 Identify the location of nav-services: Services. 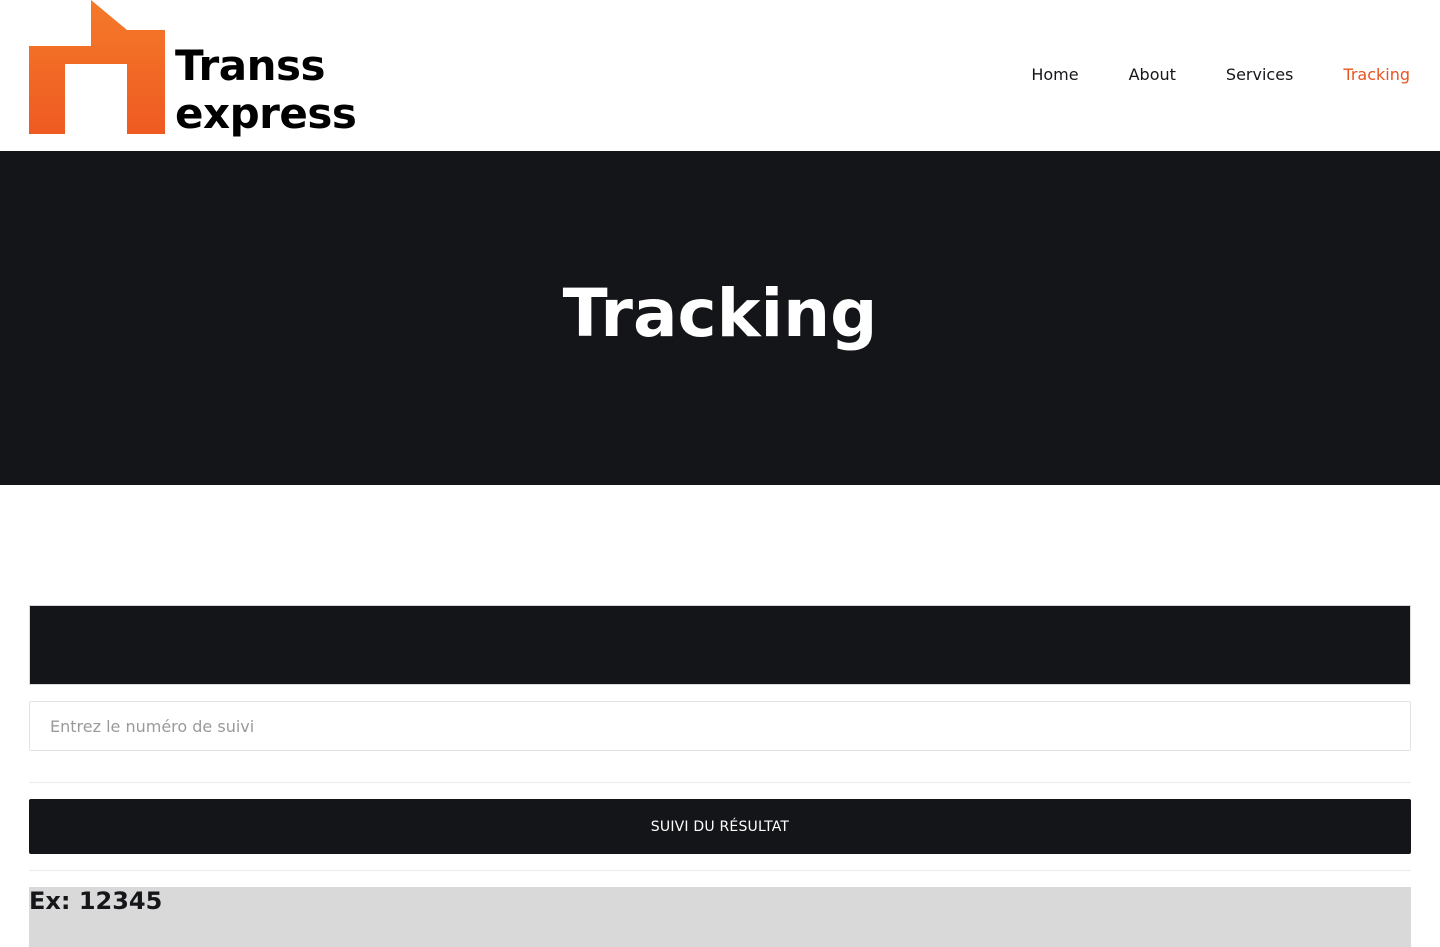
(1259, 75).